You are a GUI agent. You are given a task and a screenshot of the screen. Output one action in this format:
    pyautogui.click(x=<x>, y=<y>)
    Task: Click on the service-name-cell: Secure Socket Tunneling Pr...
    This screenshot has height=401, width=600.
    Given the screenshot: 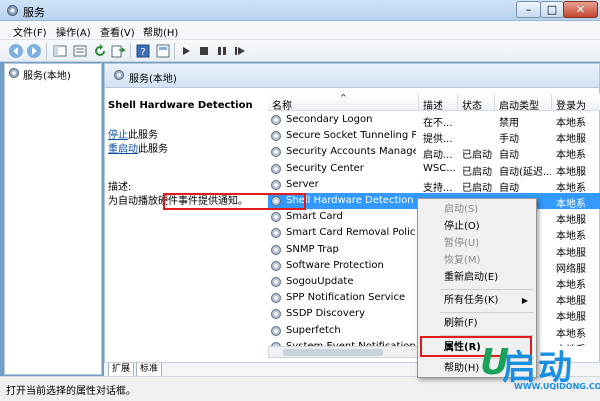 What is the action you would take?
    pyautogui.click(x=351, y=136)
    